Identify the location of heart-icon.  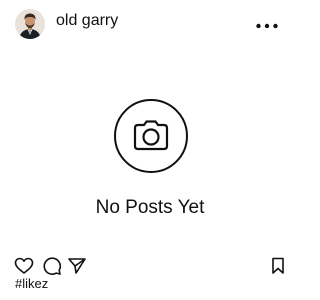
(24, 265).